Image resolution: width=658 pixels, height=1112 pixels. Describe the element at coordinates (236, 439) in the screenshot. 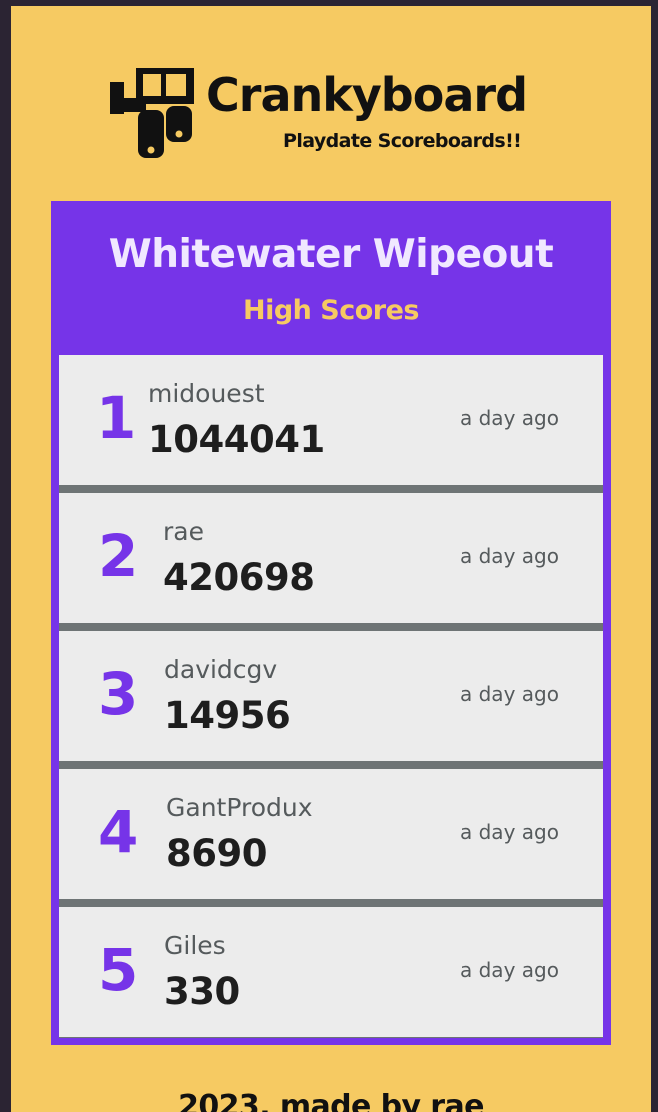

I see `score-value: 1044041` at that location.